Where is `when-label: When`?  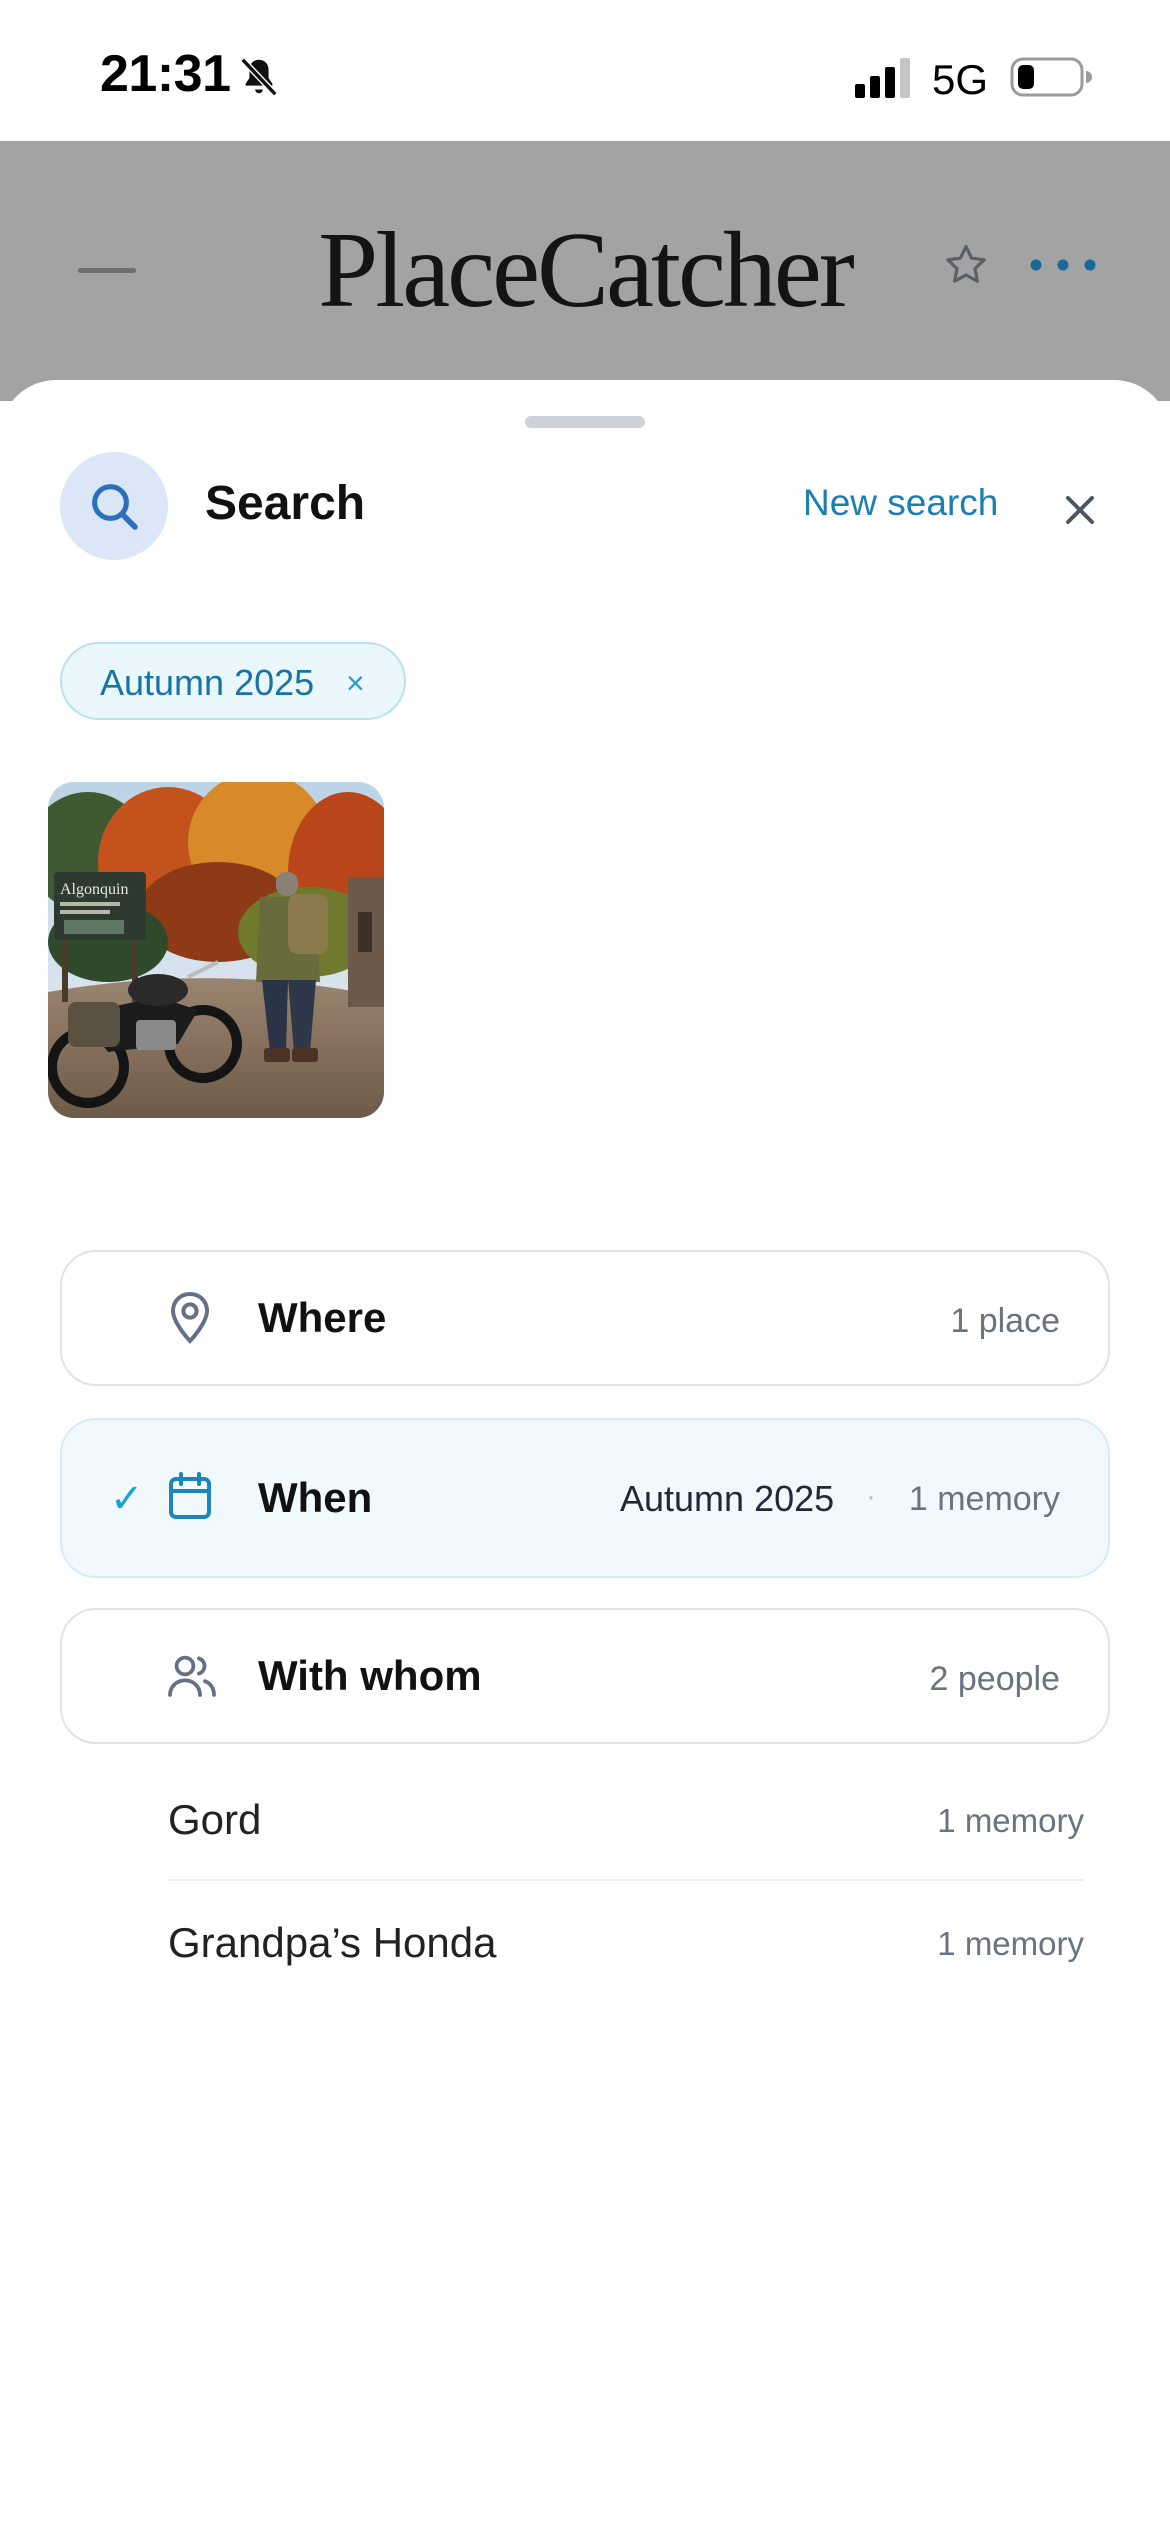
when-label: When is located at coordinates (315, 1497).